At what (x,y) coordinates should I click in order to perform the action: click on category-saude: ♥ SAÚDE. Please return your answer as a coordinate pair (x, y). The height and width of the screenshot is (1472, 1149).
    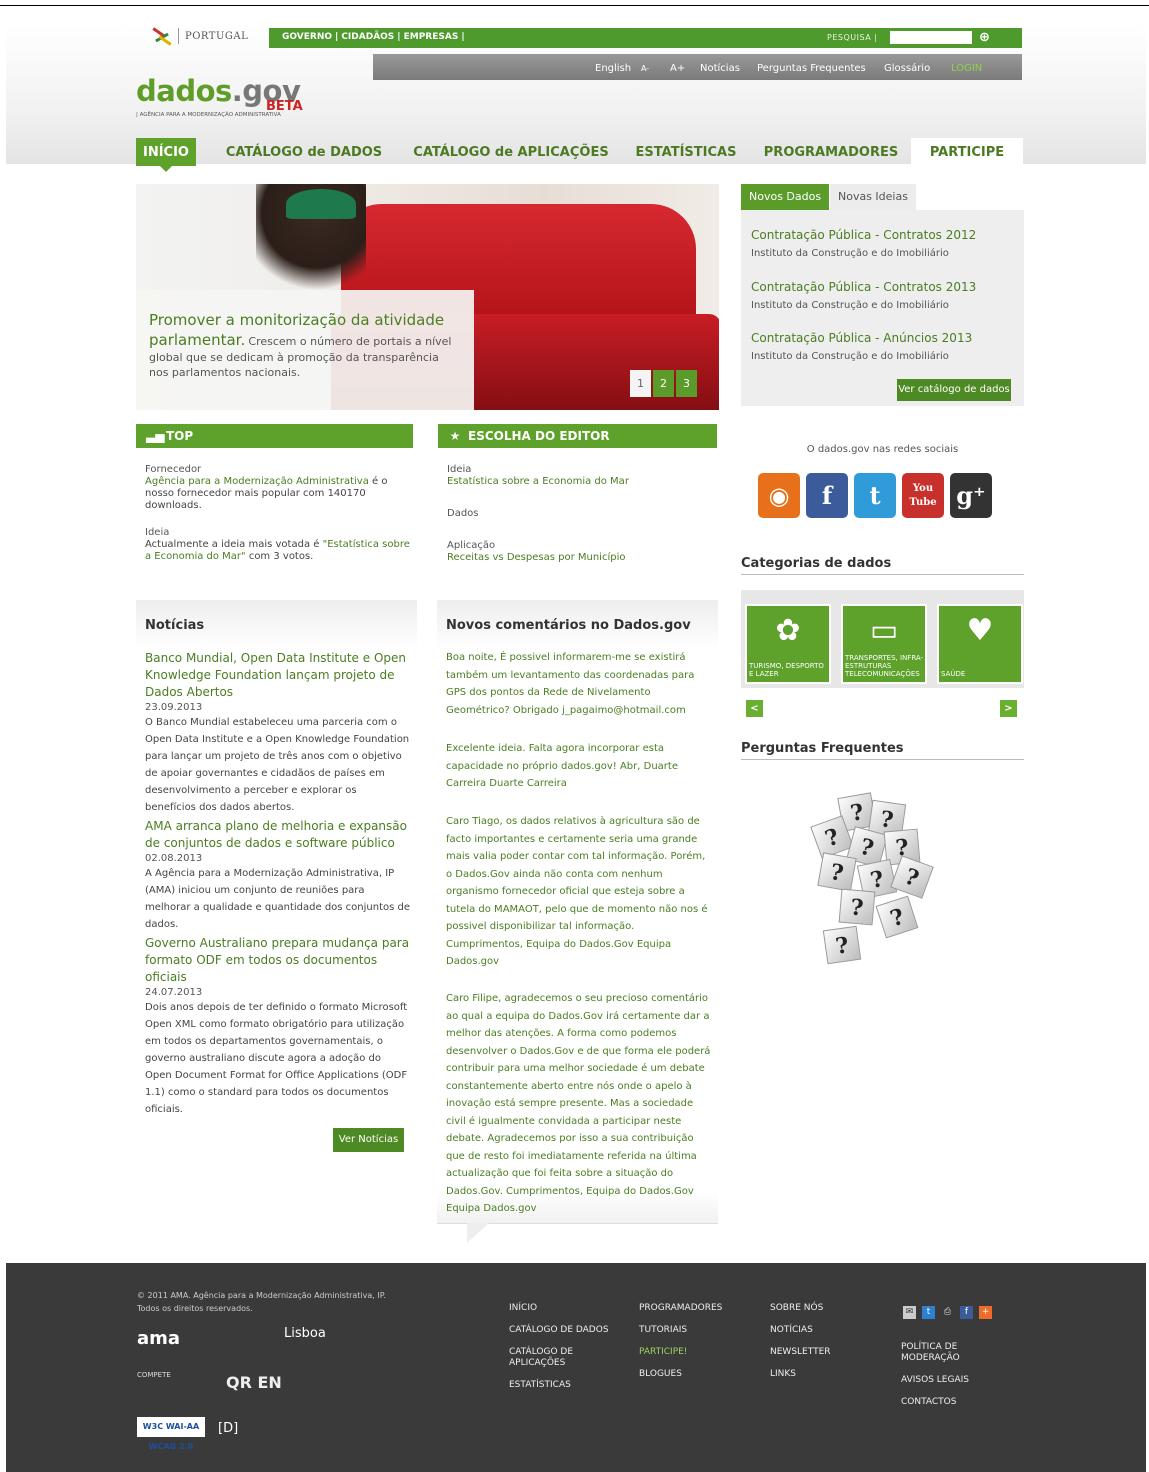
    Looking at the image, I should click on (980, 644).